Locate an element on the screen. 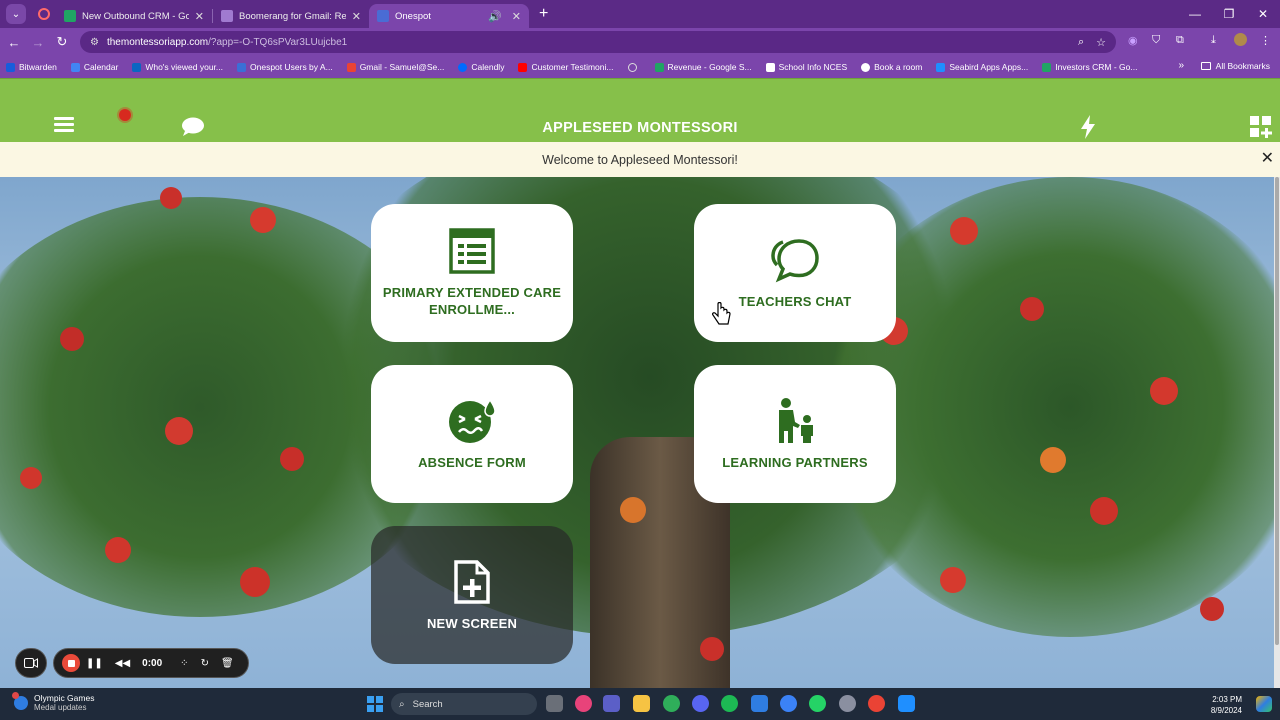 This screenshot has height=720, width=1280. close-window-icon: ✕ is located at coordinates (1263, 14).